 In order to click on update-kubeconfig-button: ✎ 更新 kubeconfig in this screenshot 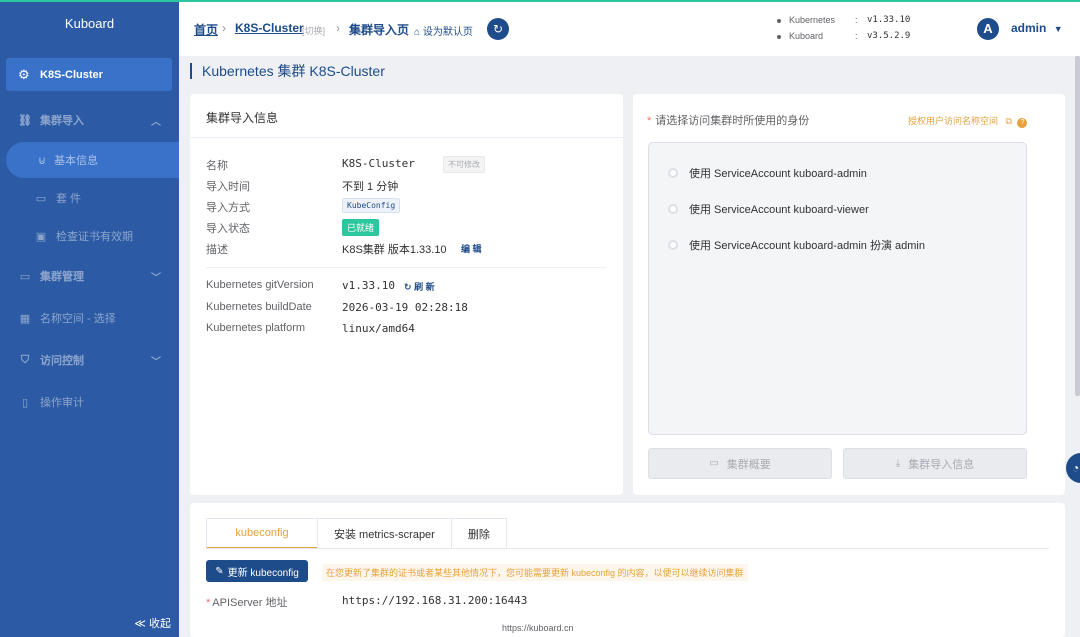, I will do `click(257, 571)`.